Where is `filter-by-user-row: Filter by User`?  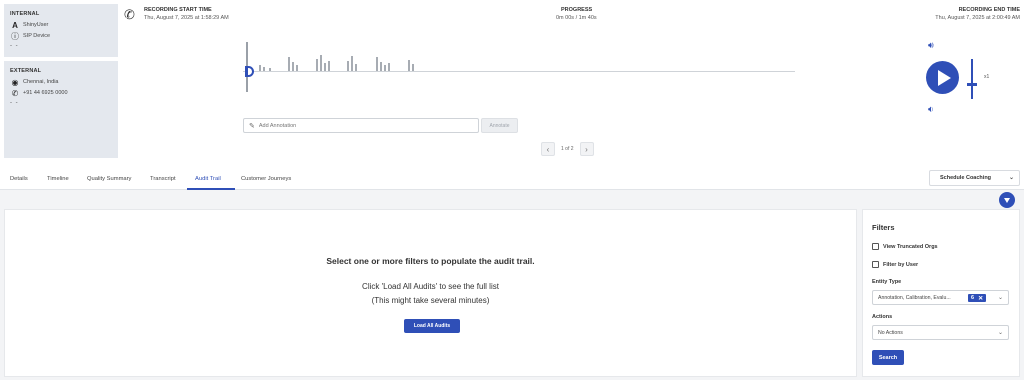
filter-by-user-row: Filter by User is located at coordinates (895, 264).